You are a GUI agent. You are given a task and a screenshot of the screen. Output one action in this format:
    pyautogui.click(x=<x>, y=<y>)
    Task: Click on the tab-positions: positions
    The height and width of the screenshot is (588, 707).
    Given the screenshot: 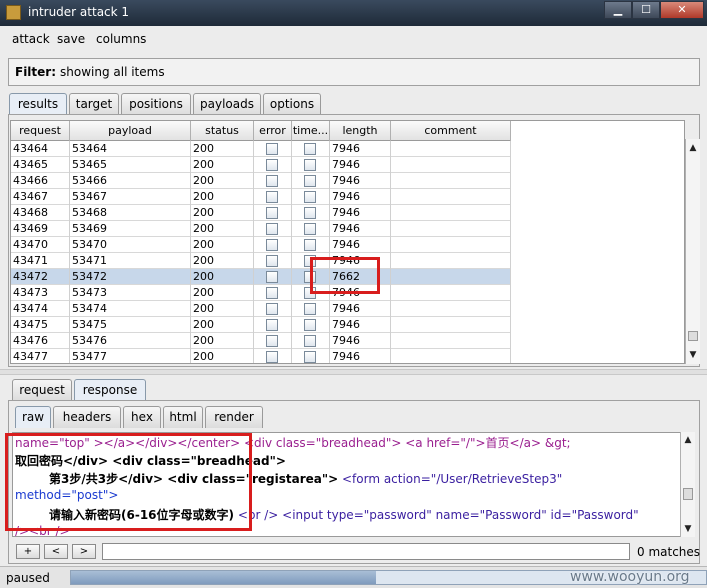 What is the action you would take?
    pyautogui.click(x=156, y=104)
    